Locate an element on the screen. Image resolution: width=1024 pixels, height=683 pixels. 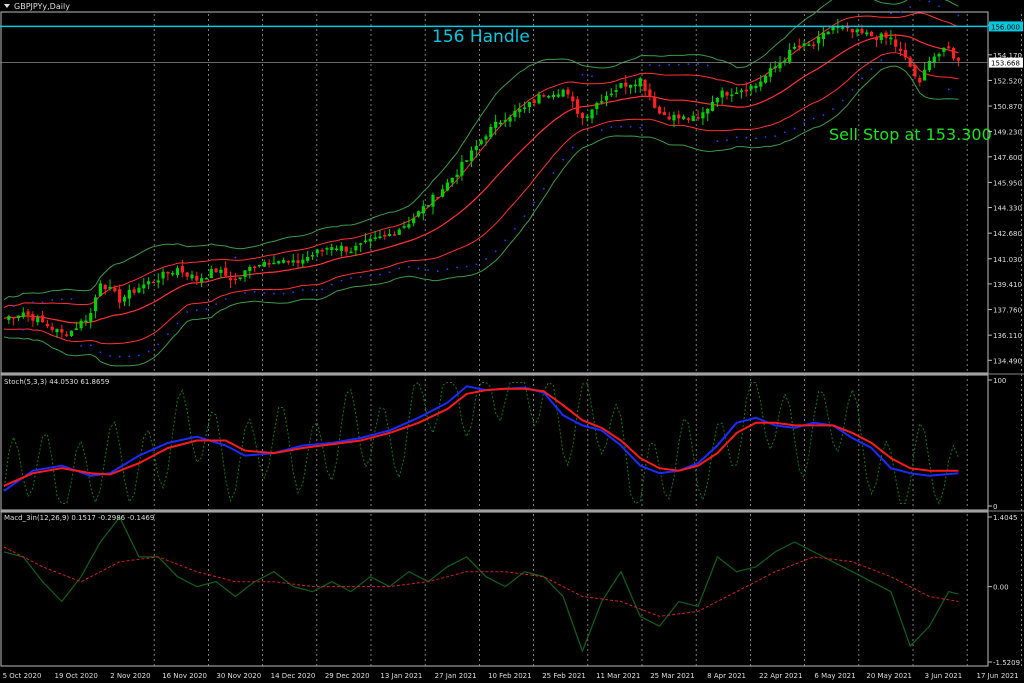
price-tick-label: 139.410 is located at coordinates (1007, 285).